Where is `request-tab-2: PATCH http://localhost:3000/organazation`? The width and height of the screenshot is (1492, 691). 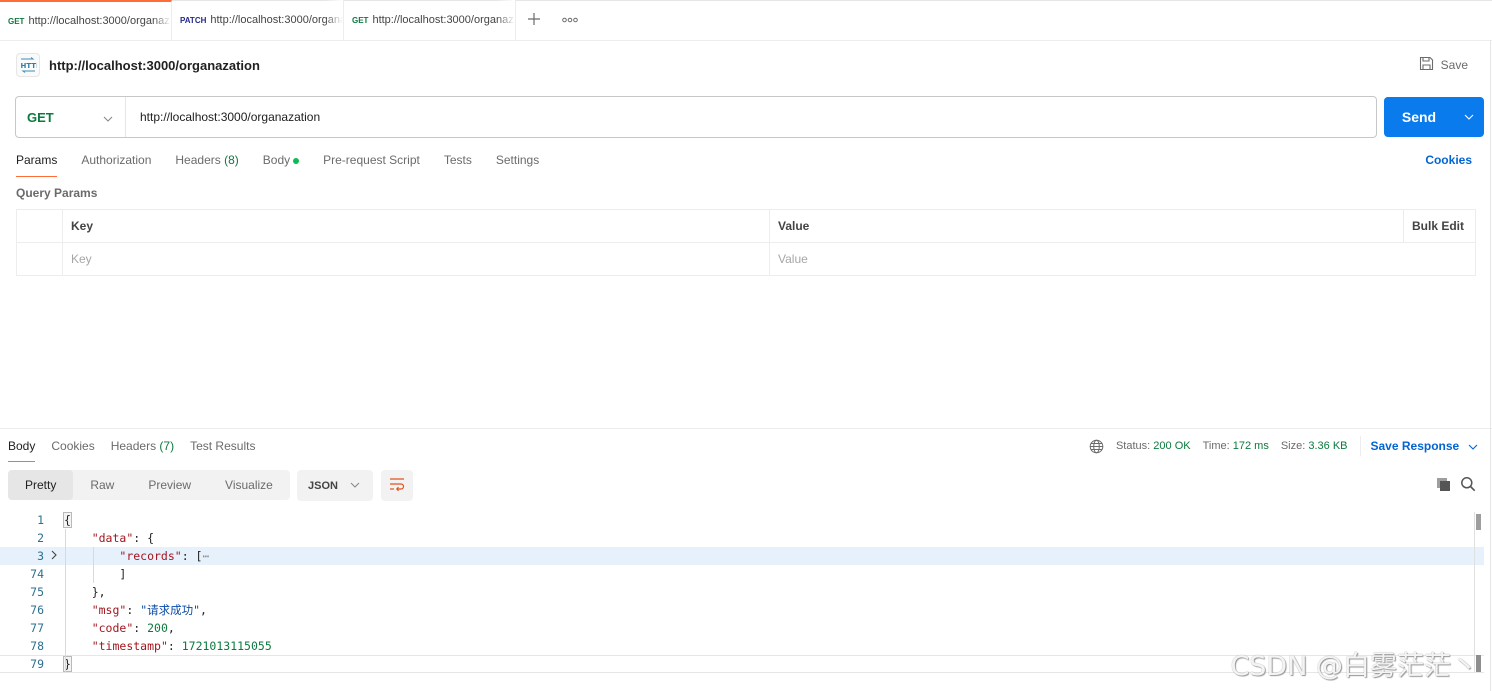
request-tab-2: PATCH http://localhost:3000/organazation is located at coordinates (258, 20).